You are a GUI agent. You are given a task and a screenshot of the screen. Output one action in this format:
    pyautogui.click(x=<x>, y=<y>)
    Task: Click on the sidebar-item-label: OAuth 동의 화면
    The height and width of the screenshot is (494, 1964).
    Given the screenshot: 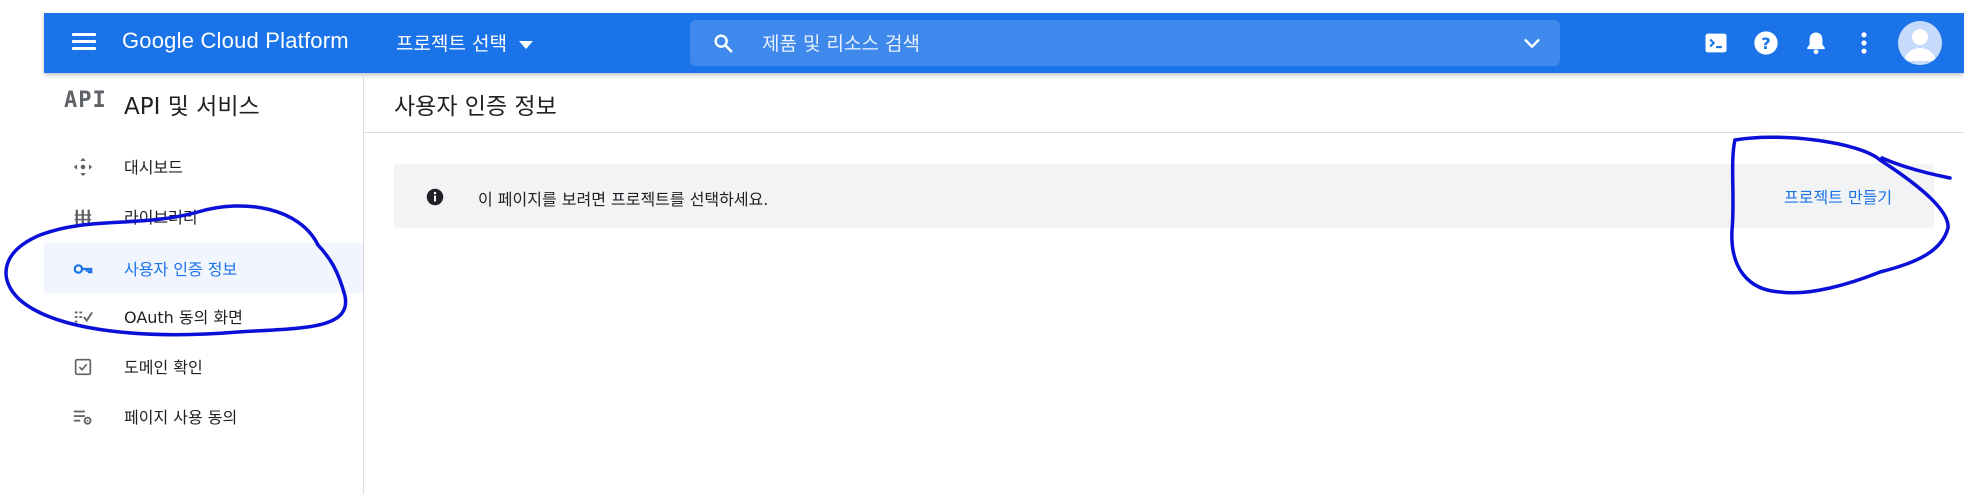 What is the action you would take?
    pyautogui.click(x=183, y=317)
    